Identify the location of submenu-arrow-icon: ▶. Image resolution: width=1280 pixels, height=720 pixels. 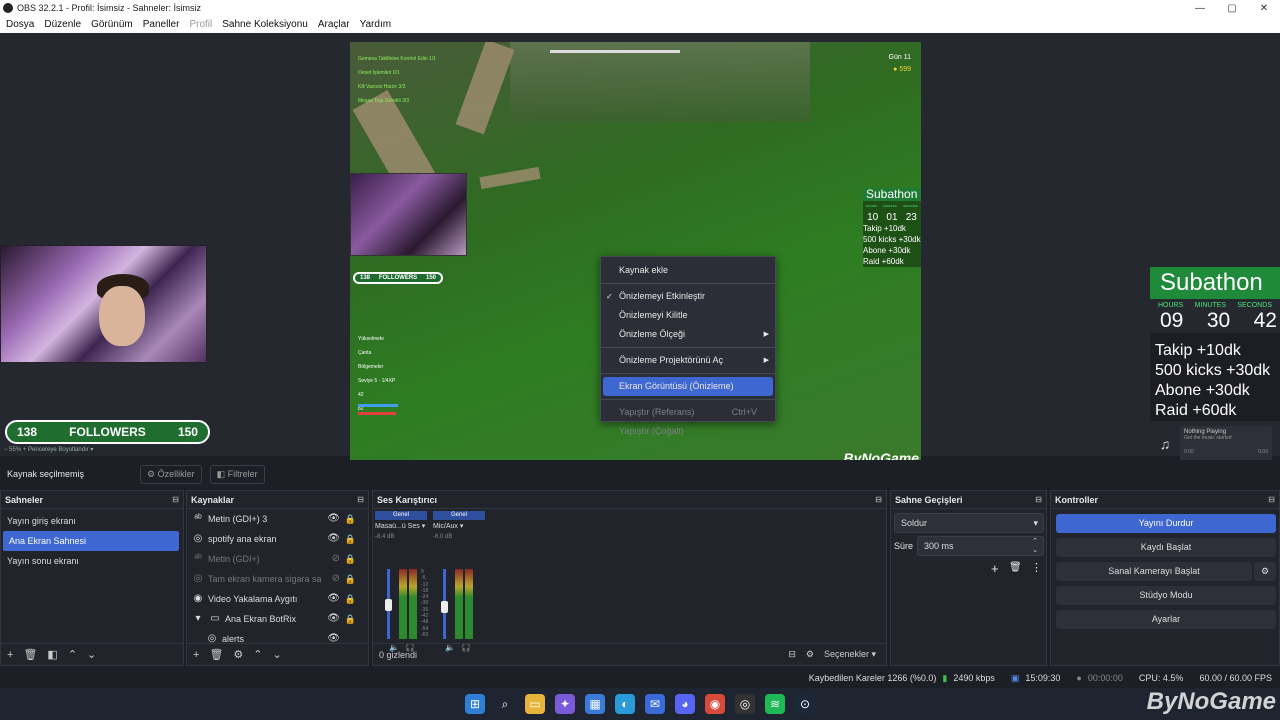
(766, 360).